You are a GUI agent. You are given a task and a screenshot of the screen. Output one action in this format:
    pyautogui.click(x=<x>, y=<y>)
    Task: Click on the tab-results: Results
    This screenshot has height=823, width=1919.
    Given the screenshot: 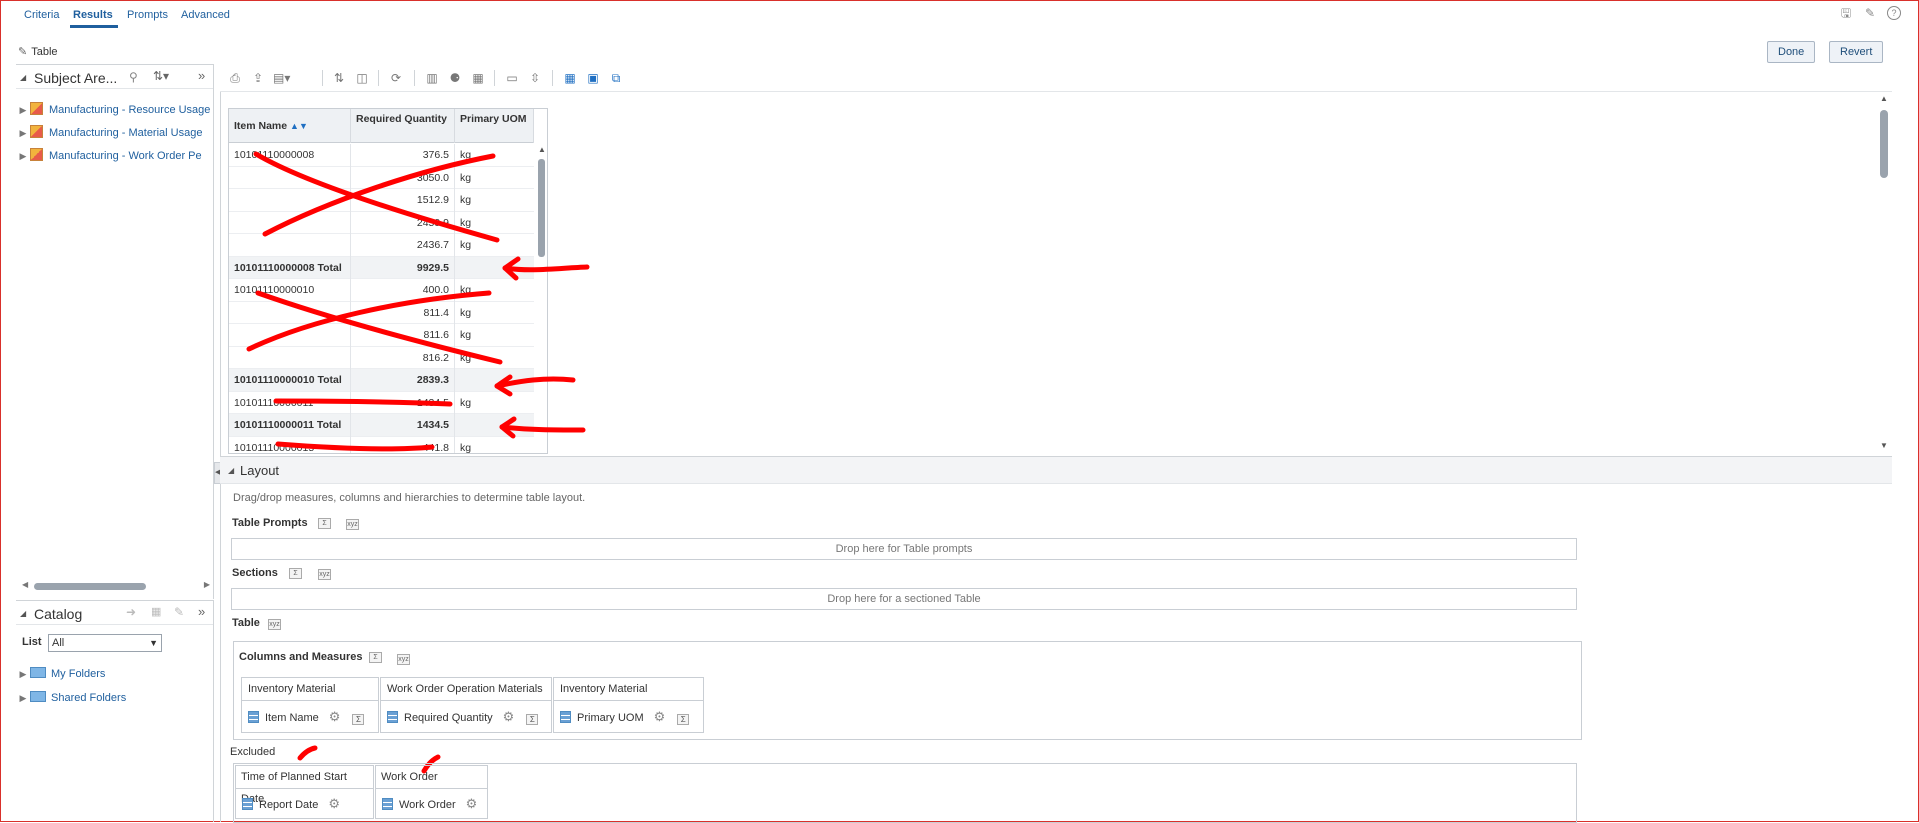 What is the action you would take?
    pyautogui.click(x=93, y=15)
    